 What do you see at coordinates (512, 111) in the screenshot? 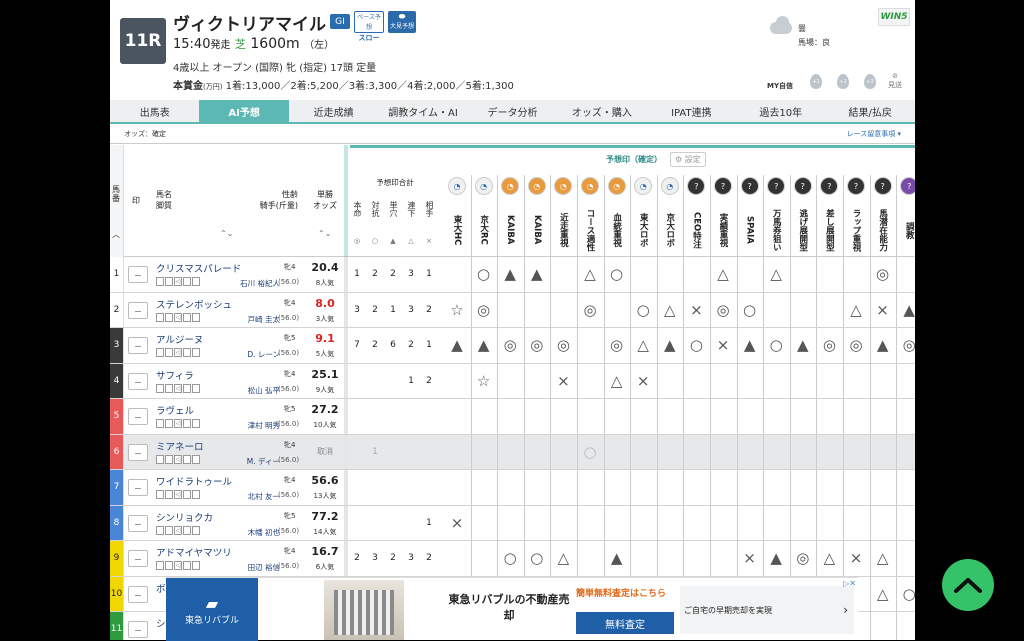
I see `tab-4: データ分析` at bounding box center [512, 111].